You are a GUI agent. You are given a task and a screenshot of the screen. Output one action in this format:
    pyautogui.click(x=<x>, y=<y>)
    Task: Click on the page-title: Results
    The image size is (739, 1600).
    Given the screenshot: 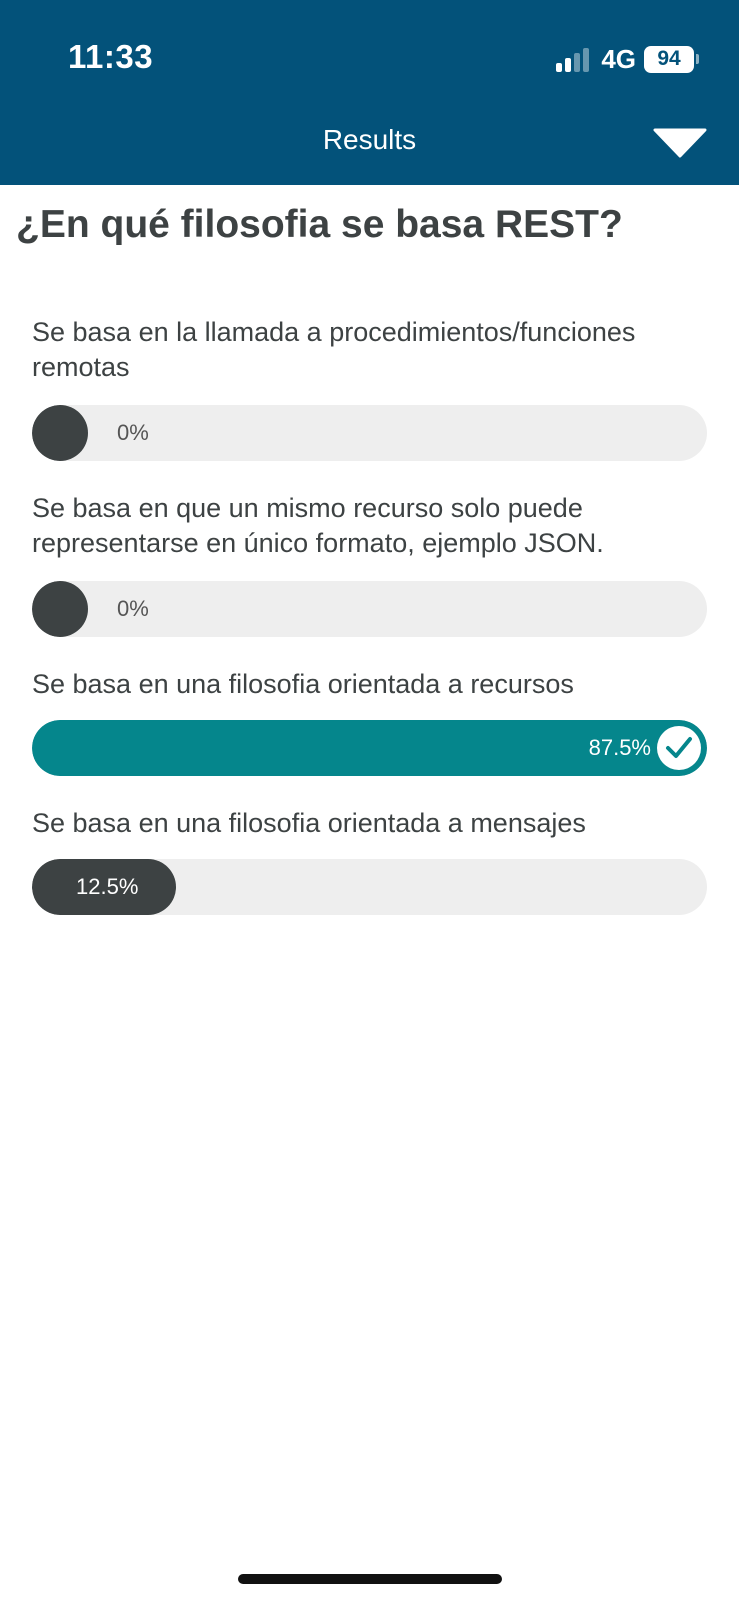 What is the action you would take?
    pyautogui.click(x=369, y=139)
    